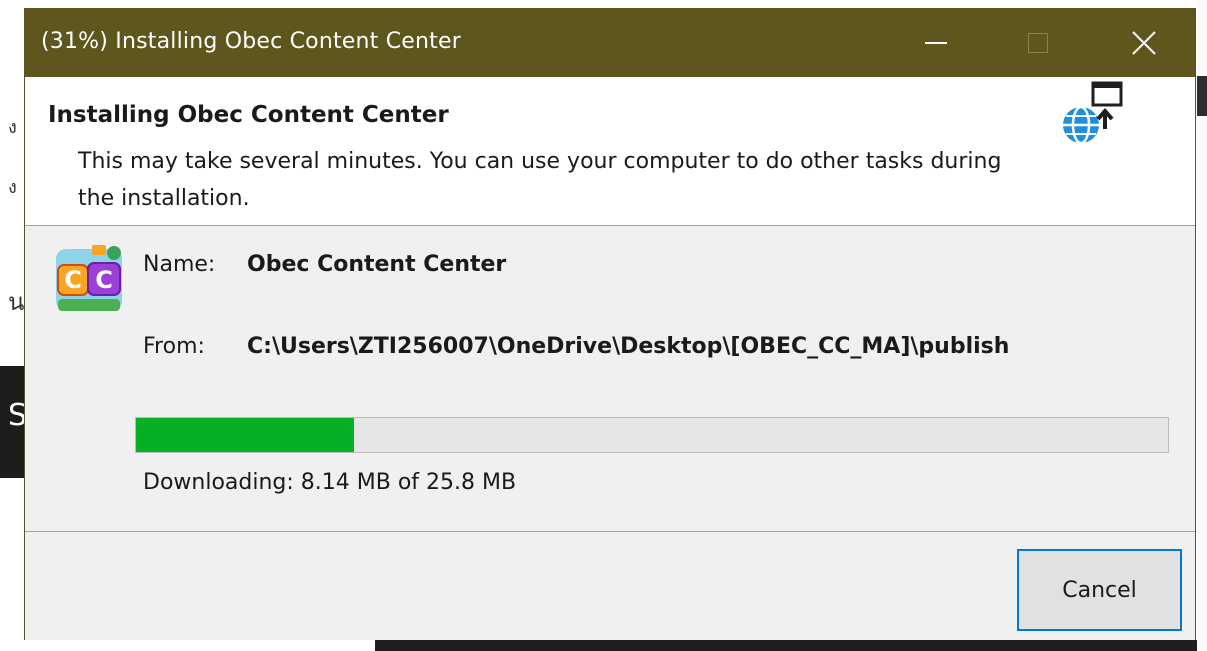 The image size is (1207, 651). I want to click on background-window-edge, so click(1202, 325).